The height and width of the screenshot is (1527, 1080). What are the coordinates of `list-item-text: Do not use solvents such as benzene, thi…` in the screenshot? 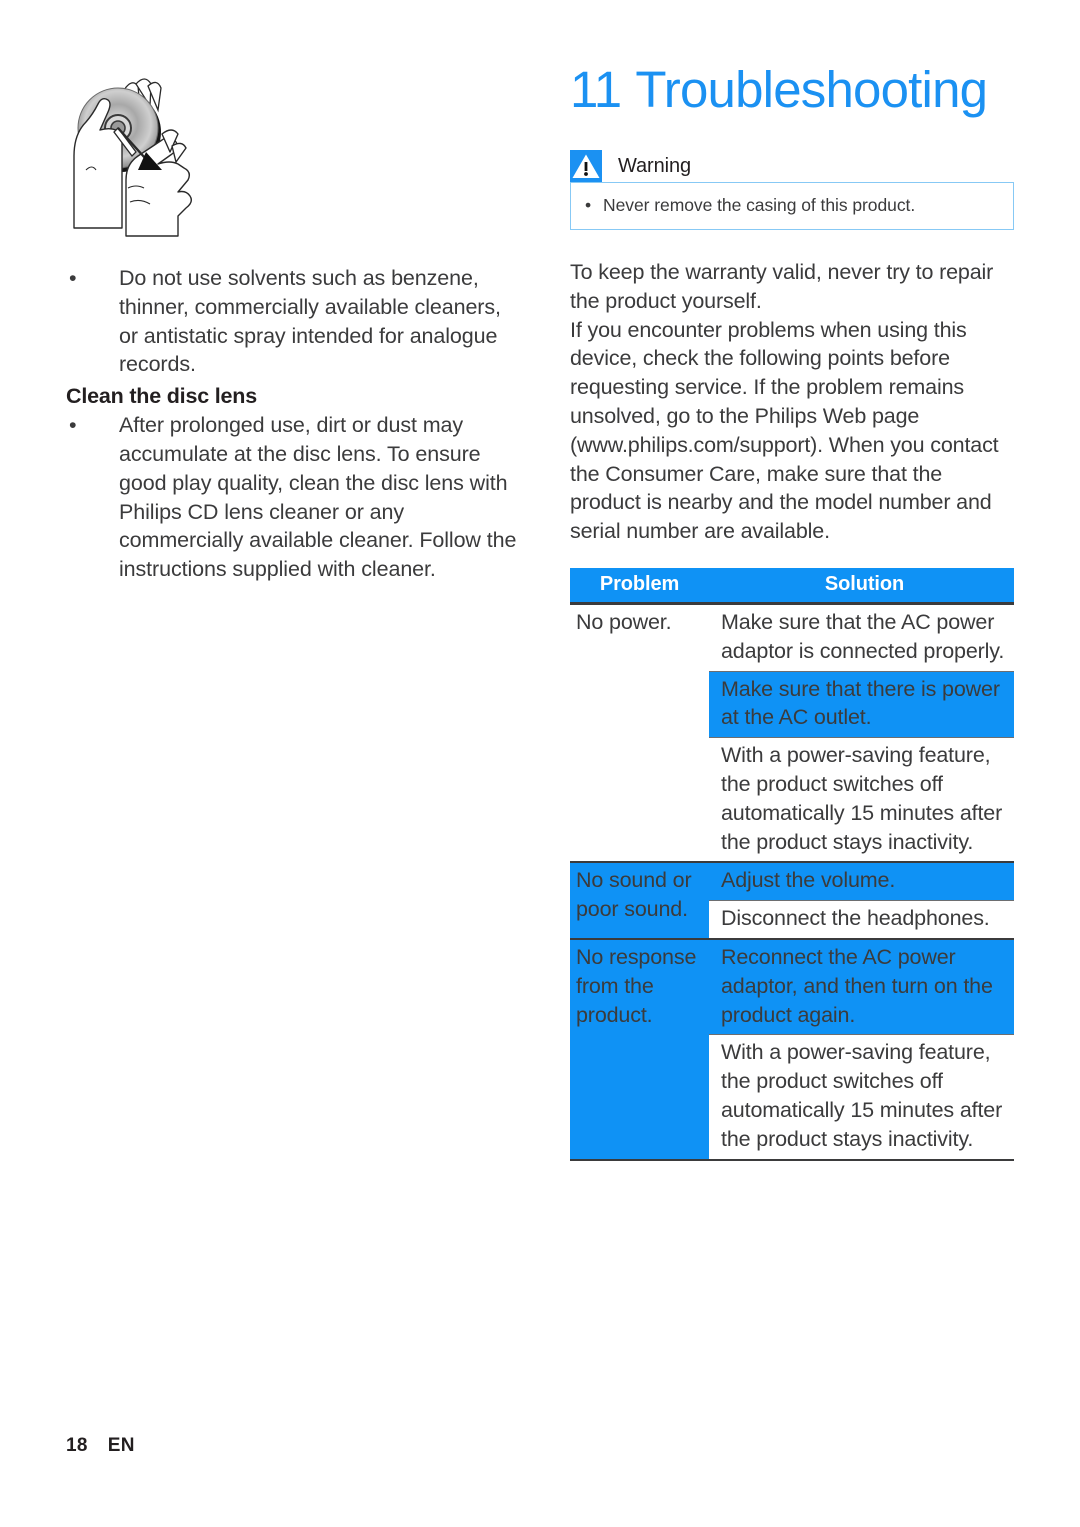 It's located at (310, 321).